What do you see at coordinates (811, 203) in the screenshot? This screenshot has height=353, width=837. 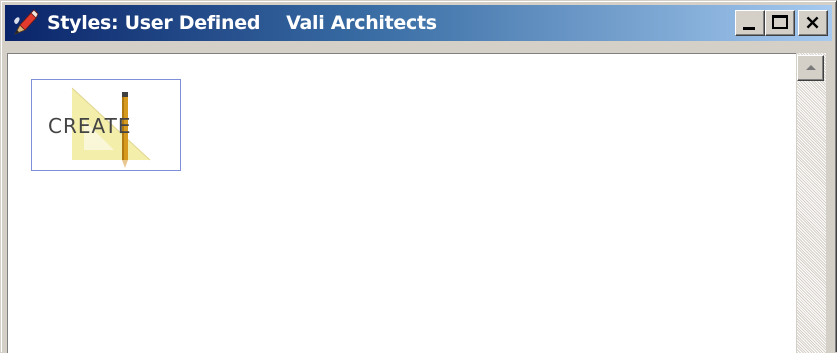 I see `vertical-scrollbar` at bounding box center [811, 203].